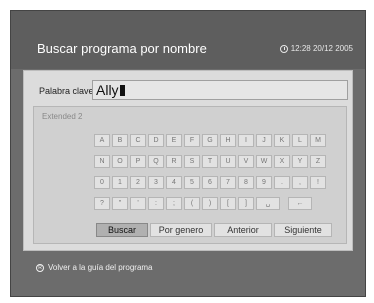  What do you see at coordinates (174, 161) in the screenshot?
I see `key: R` at bounding box center [174, 161].